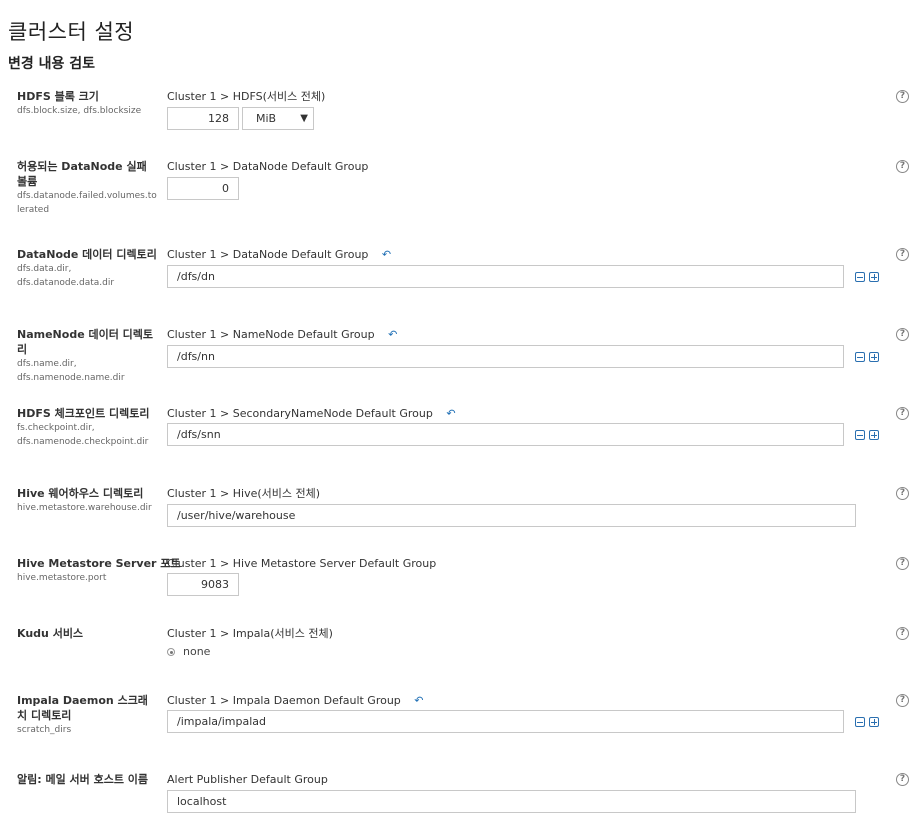  What do you see at coordinates (511, 515) in the screenshot?
I see `hive-warehouse-dir-input` at bounding box center [511, 515].